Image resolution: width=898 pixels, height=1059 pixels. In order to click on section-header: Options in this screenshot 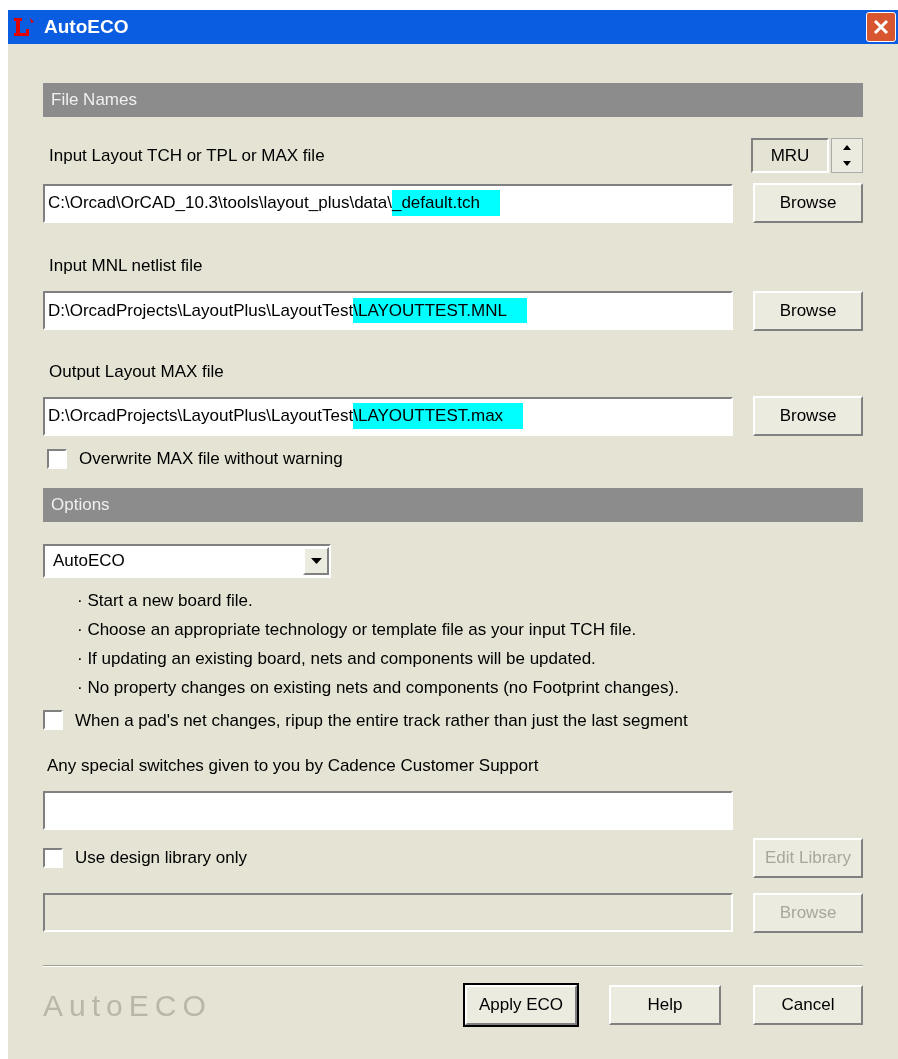, I will do `click(453, 504)`.